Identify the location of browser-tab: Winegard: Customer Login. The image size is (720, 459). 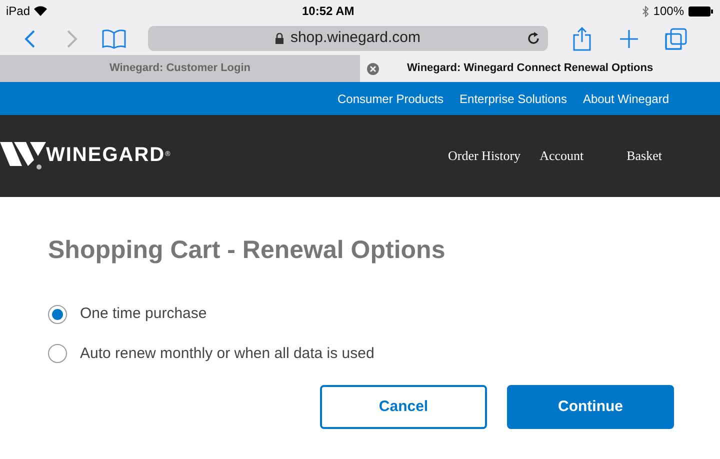
(180, 68).